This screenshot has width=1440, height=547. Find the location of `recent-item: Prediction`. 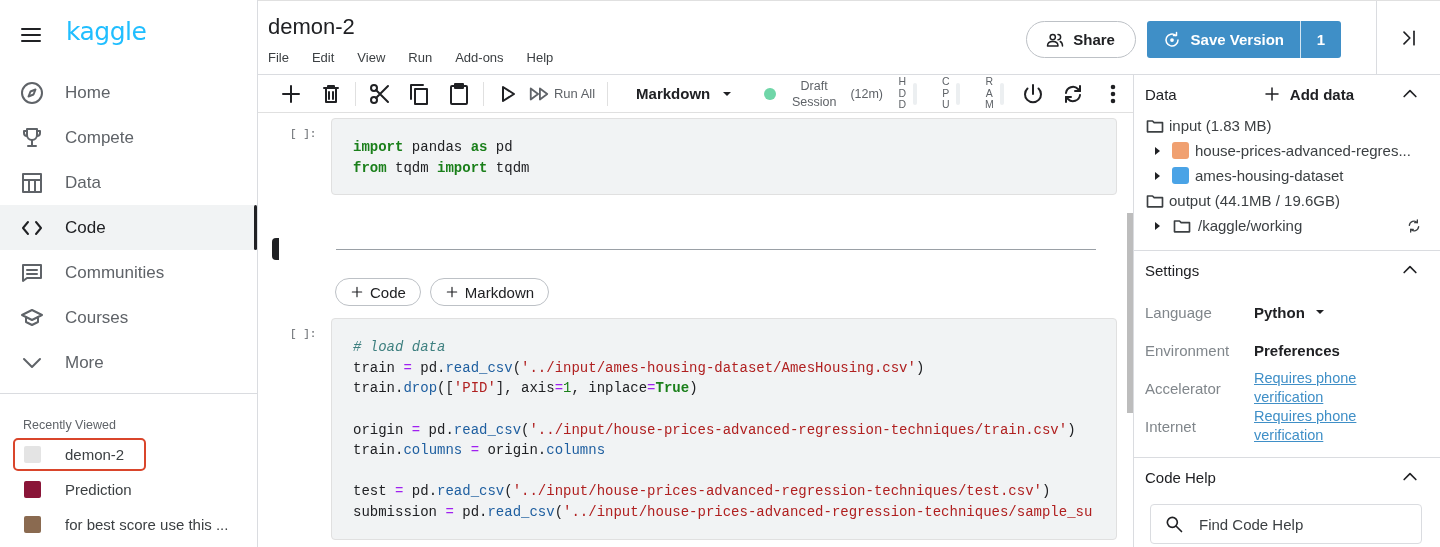

recent-item: Prediction is located at coordinates (79, 489).